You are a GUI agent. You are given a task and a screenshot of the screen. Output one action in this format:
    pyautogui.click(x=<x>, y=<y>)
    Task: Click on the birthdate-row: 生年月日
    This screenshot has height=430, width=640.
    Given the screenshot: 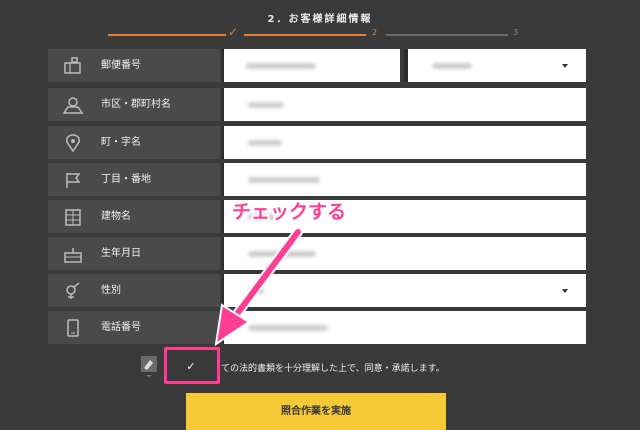 What is the action you would take?
    pyautogui.click(x=317, y=253)
    